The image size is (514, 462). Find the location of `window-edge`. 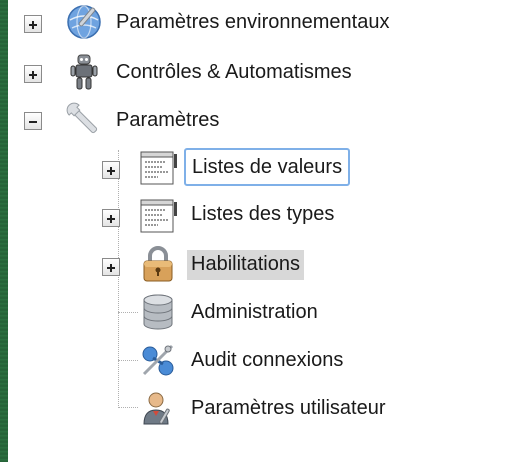

window-edge is located at coordinates (4, 231).